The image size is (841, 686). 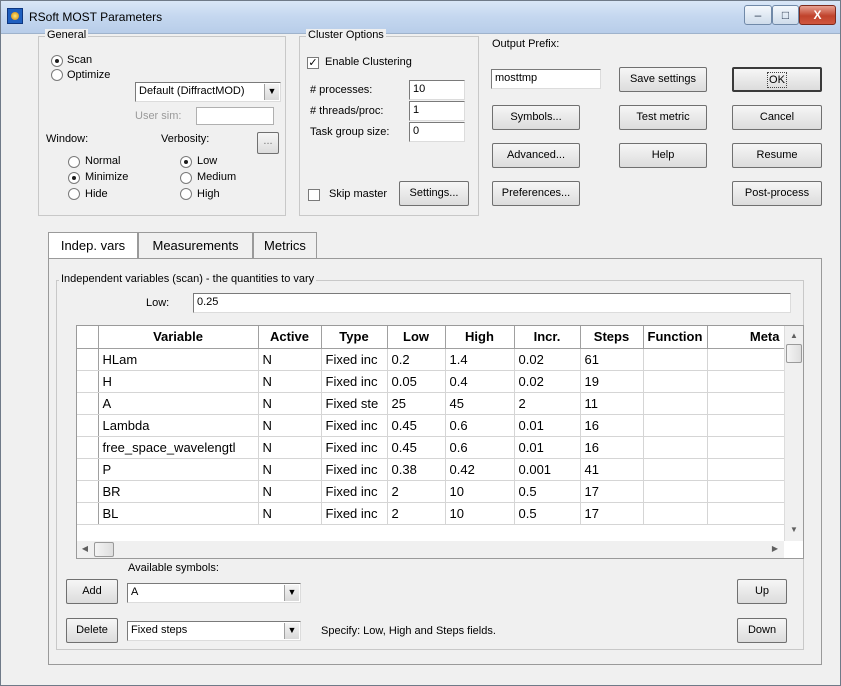 I want to click on table-row: BR N Fixed inc 2 10 0.5 17, so click(x=431, y=491).